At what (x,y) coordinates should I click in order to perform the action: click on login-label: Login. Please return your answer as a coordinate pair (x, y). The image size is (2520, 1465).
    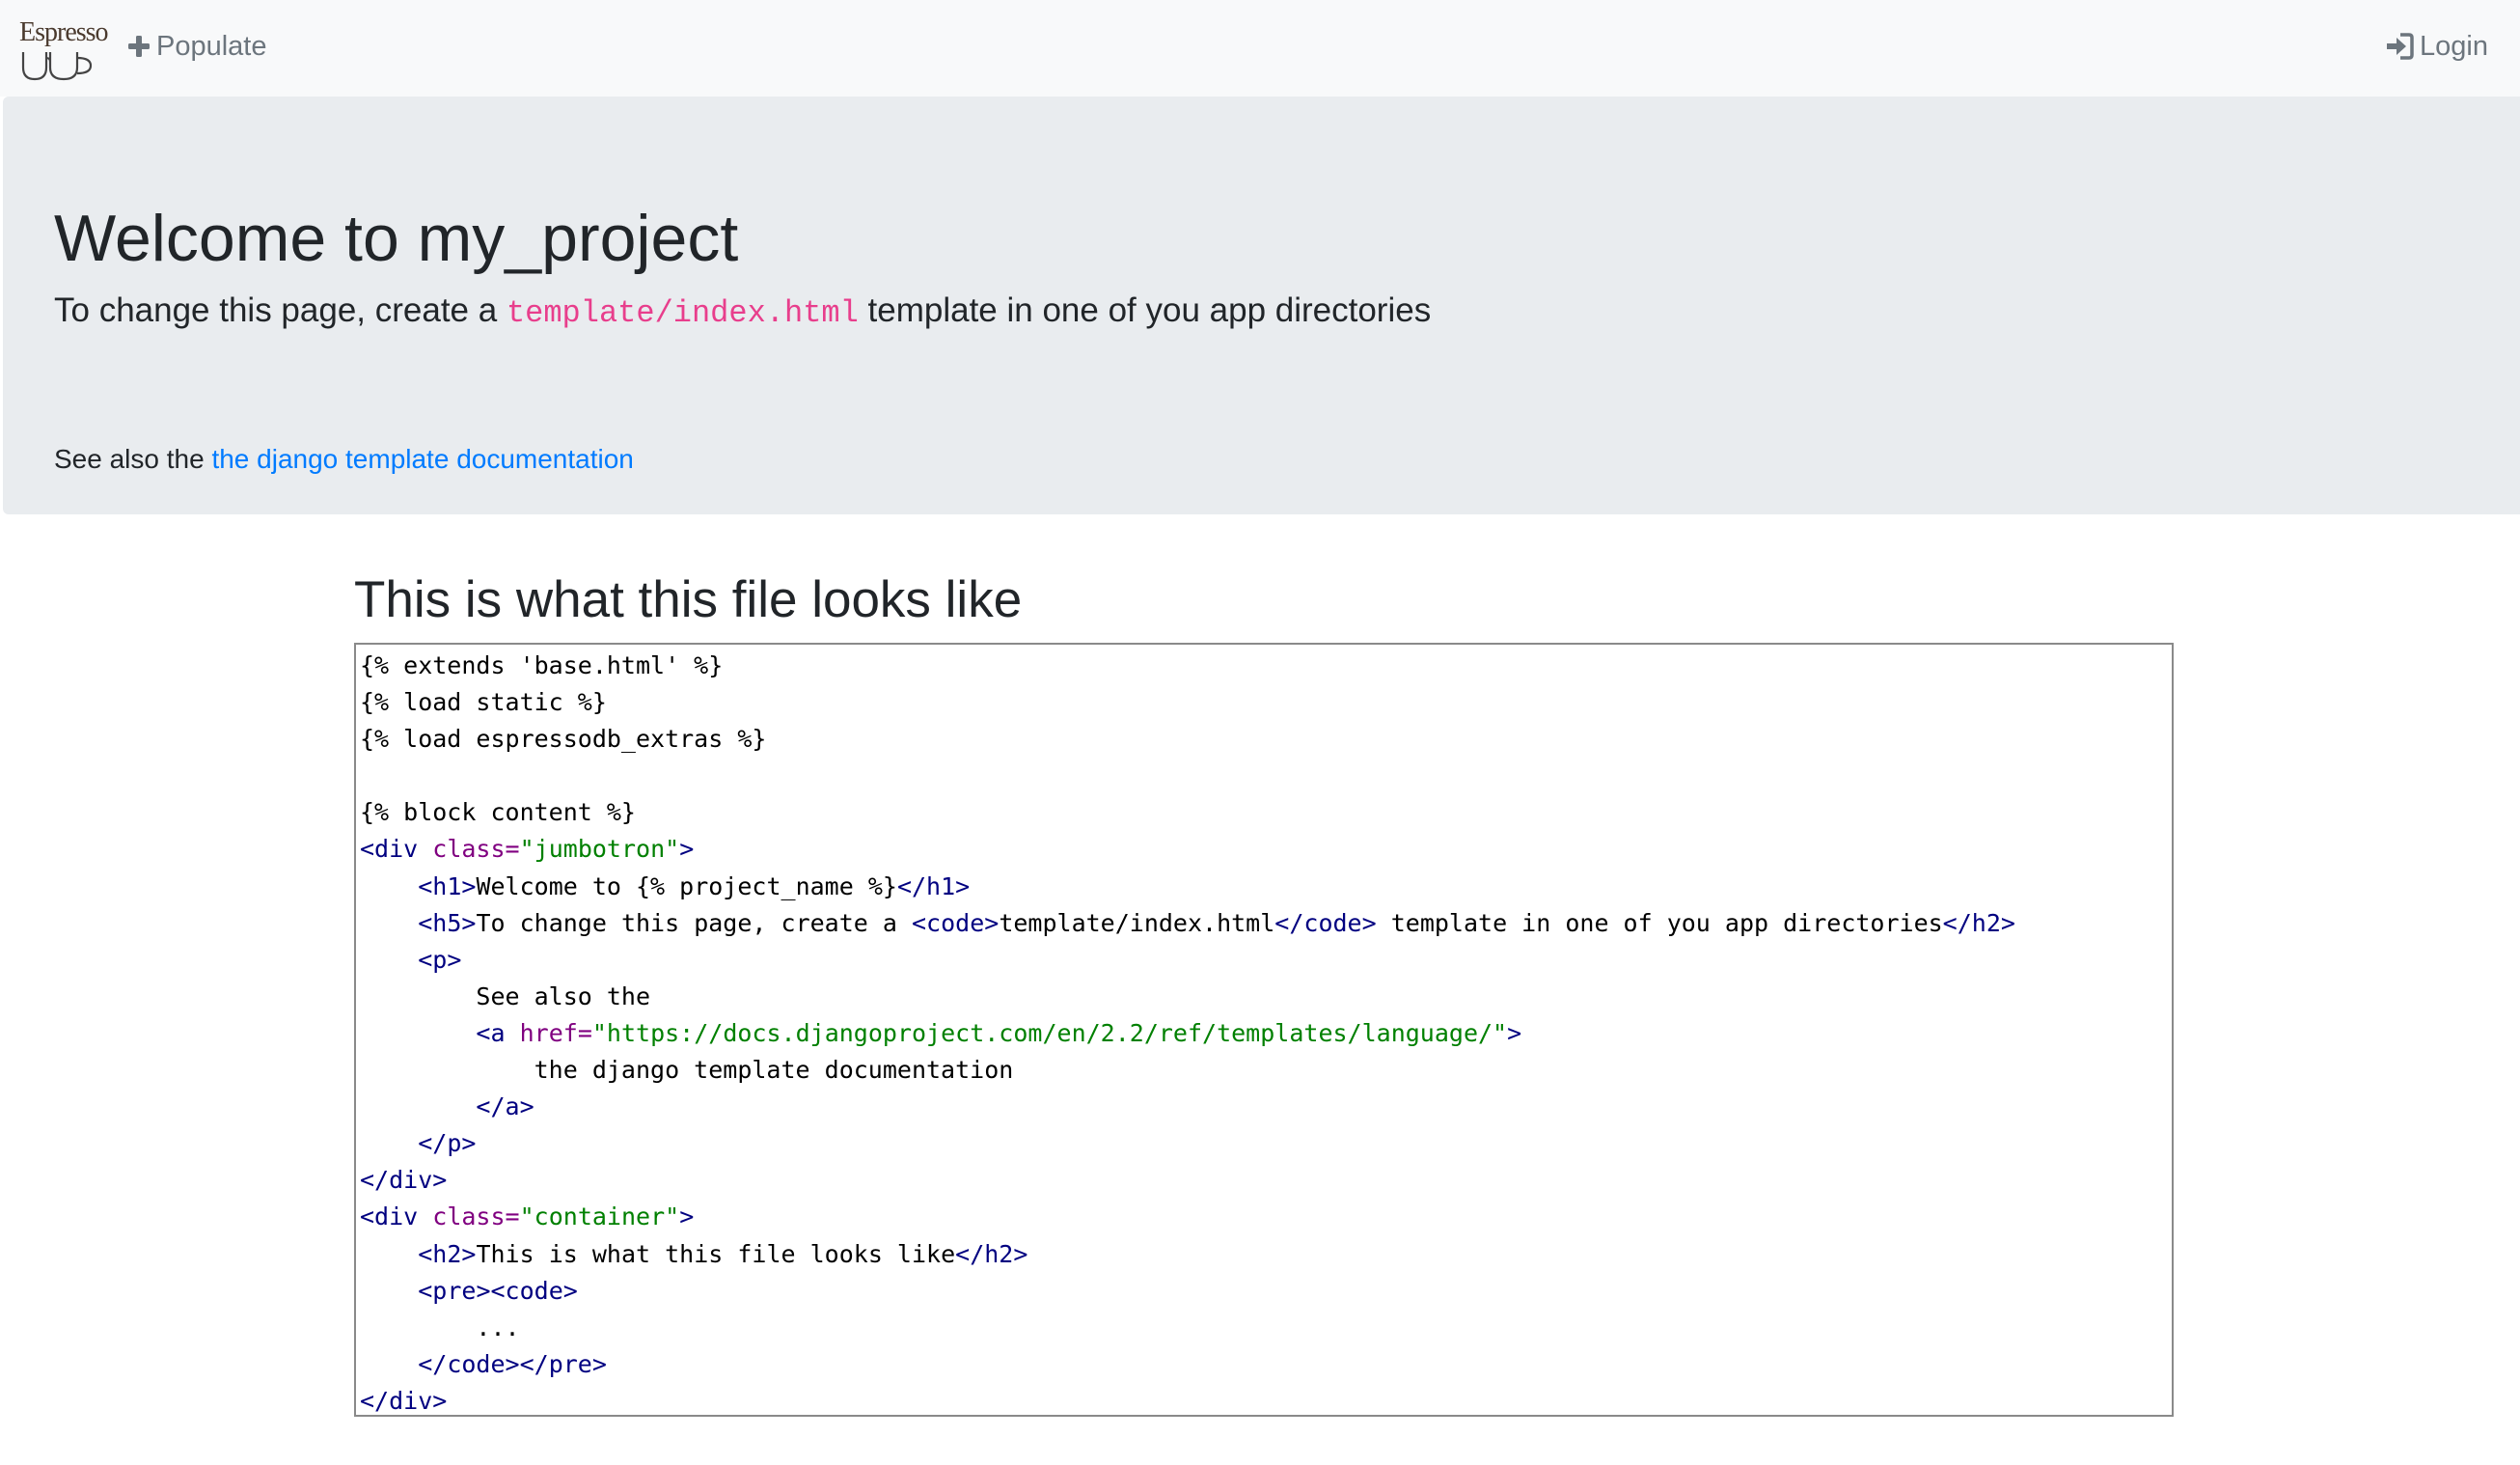
    Looking at the image, I should click on (2454, 46).